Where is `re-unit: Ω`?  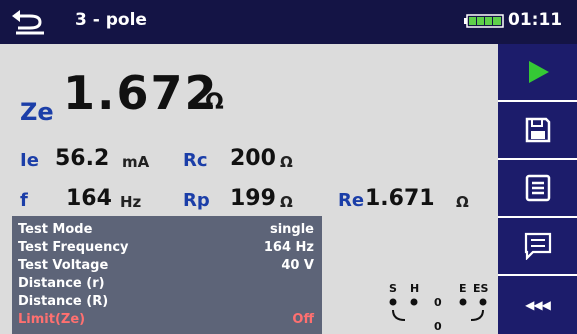 re-unit: Ω is located at coordinates (462, 202).